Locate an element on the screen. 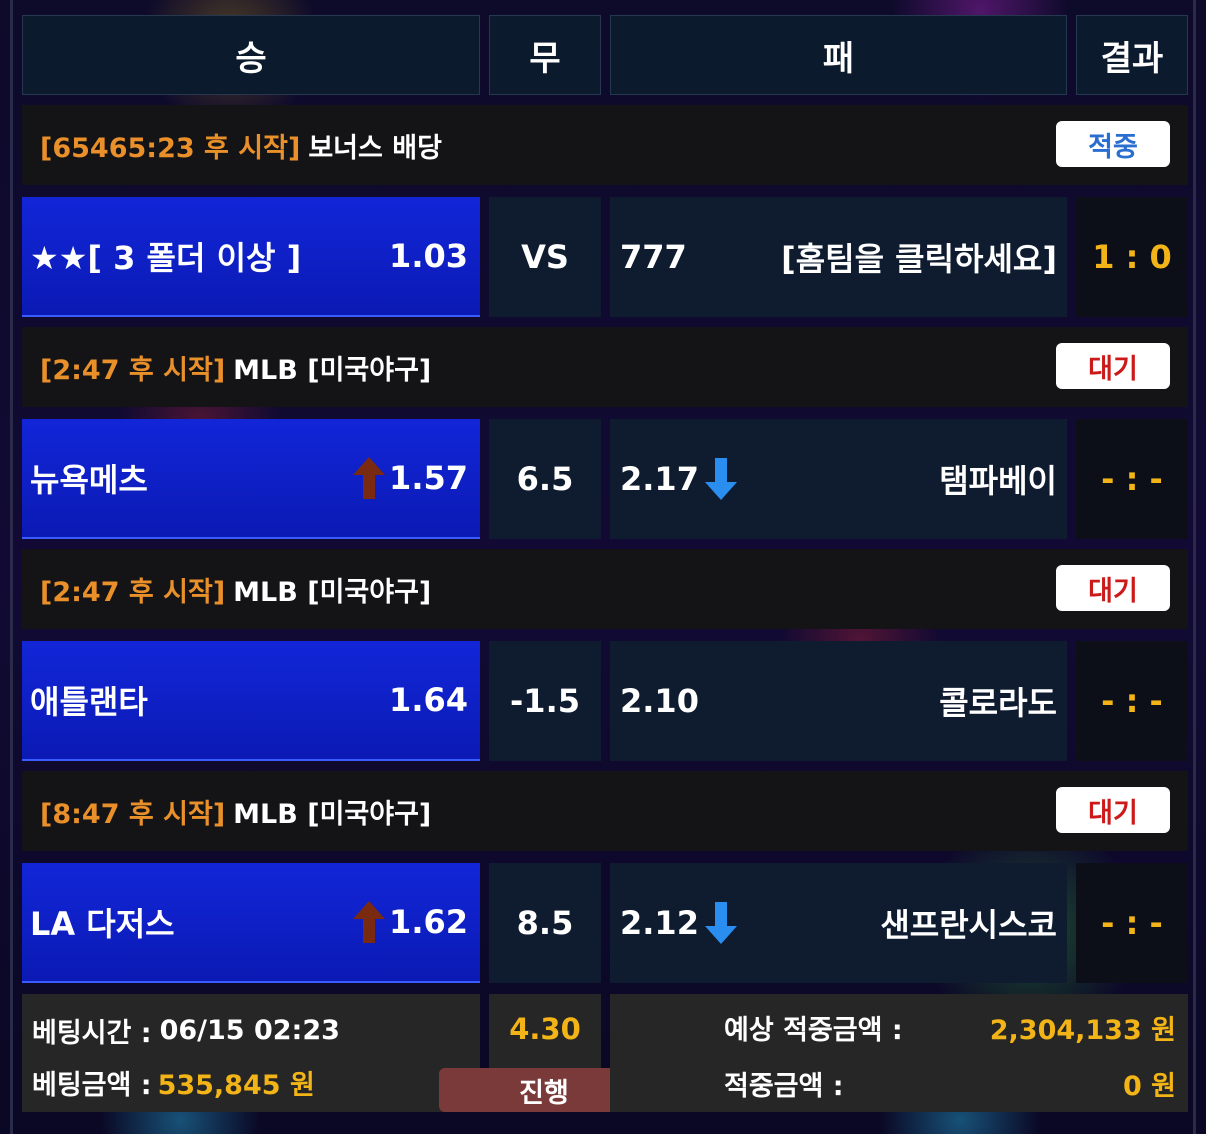 This screenshot has width=1206, height=1134. bet-amount-value: 535,845 원 is located at coordinates (236, 1085).